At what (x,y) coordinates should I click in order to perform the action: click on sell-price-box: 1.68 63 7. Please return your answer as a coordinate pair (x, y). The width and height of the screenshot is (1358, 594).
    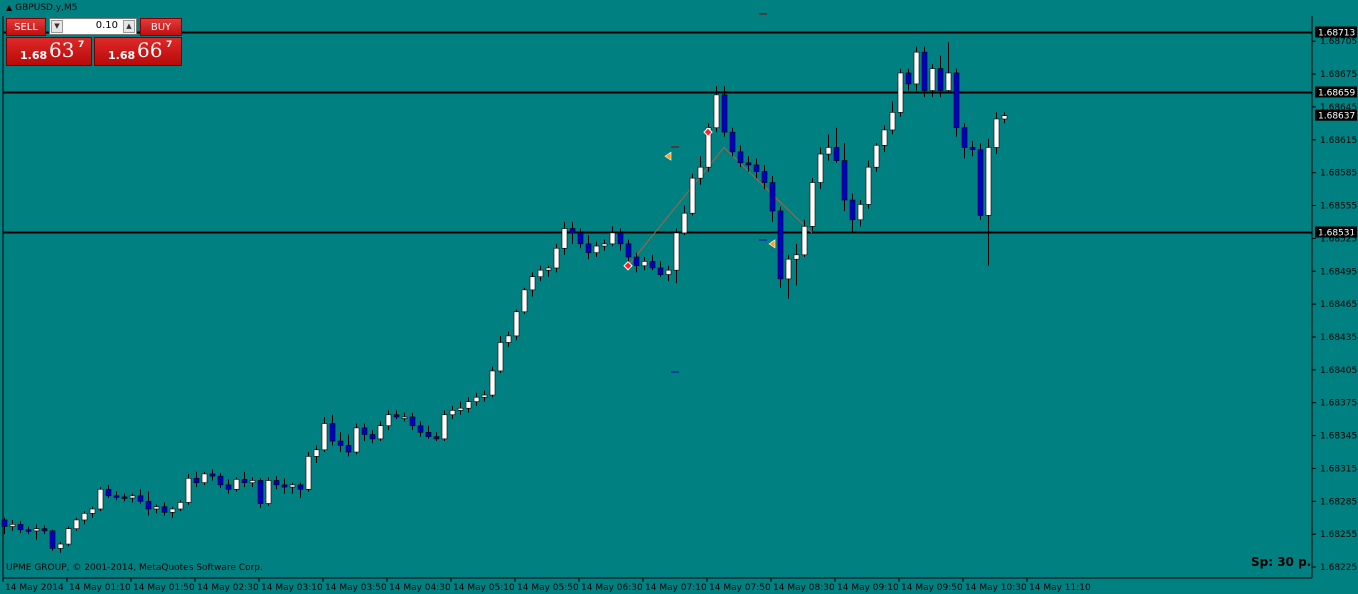
    Looking at the image, I should click on (49, 51).